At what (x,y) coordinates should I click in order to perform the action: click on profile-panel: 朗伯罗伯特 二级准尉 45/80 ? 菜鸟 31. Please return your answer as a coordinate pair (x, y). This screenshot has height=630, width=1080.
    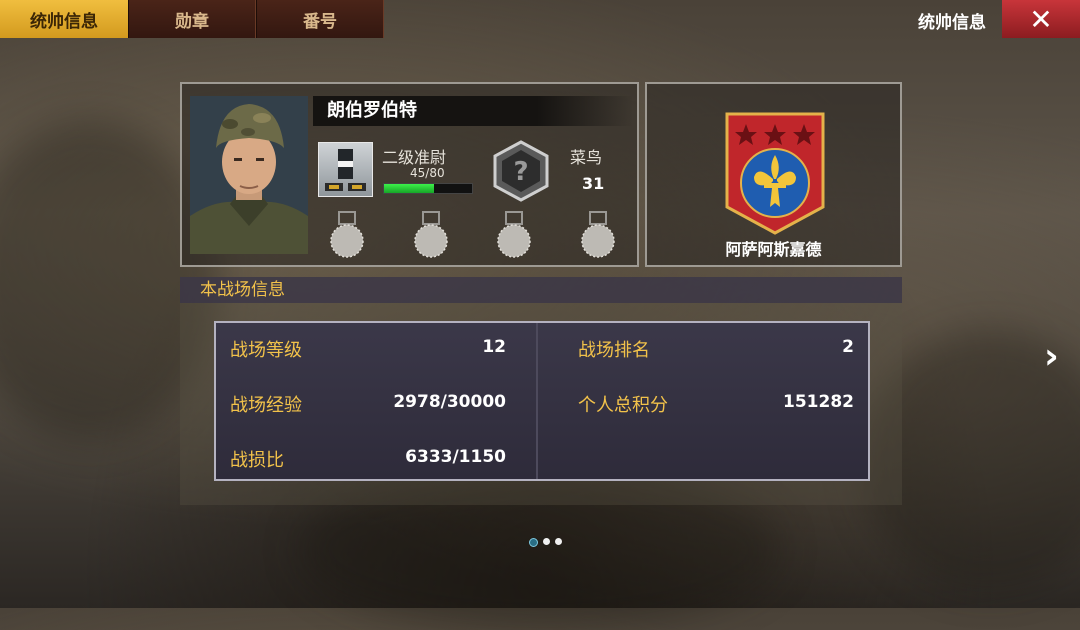
    Looking at the image, I should click on (409, 174).